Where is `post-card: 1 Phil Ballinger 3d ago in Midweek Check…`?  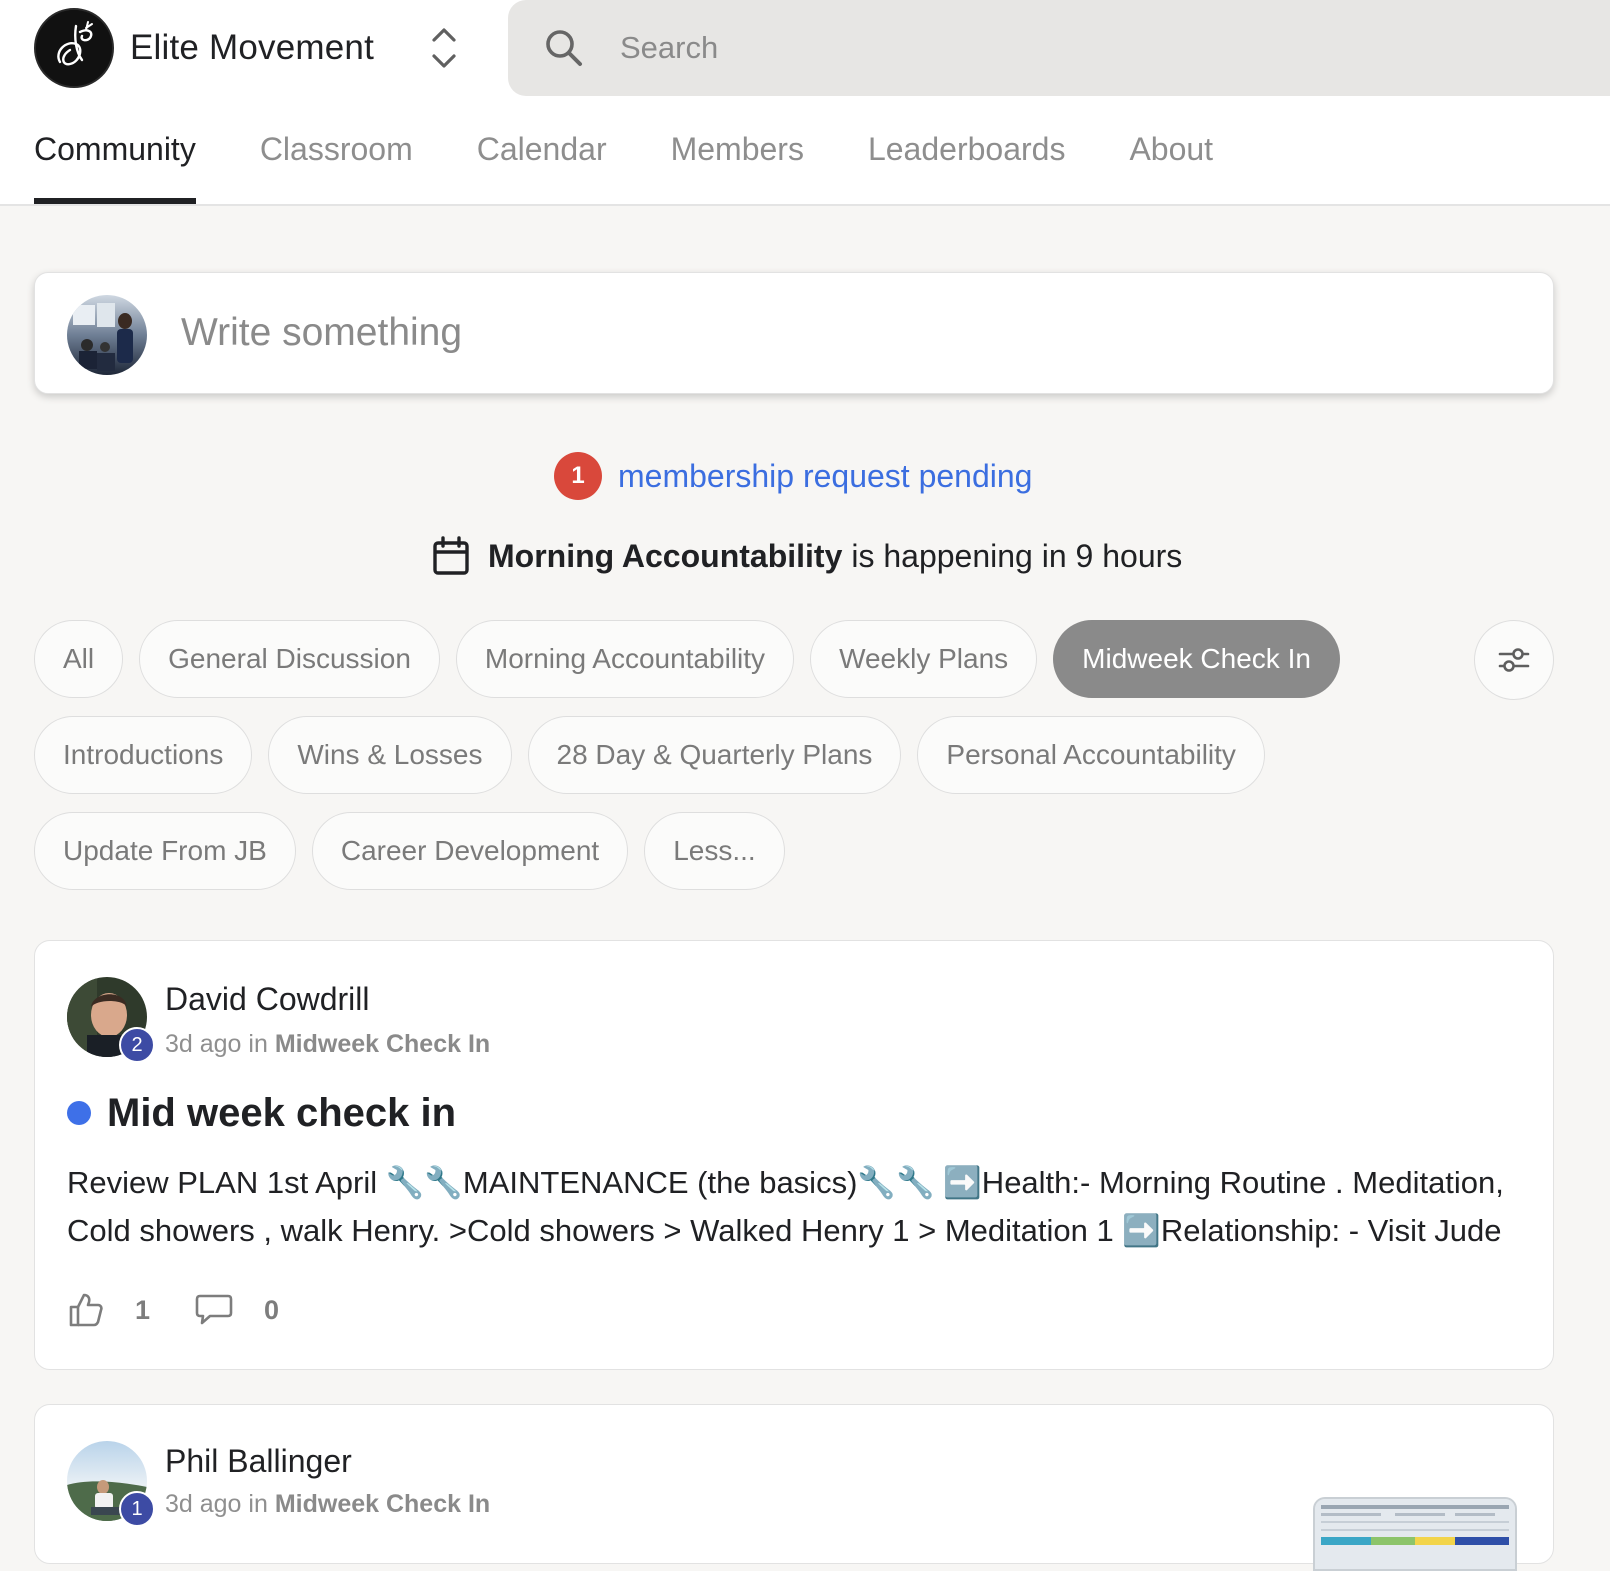
post-card: 1 Phil Ballinger 3d ago in Midweek Check… is located at coordinates (794, 1487).